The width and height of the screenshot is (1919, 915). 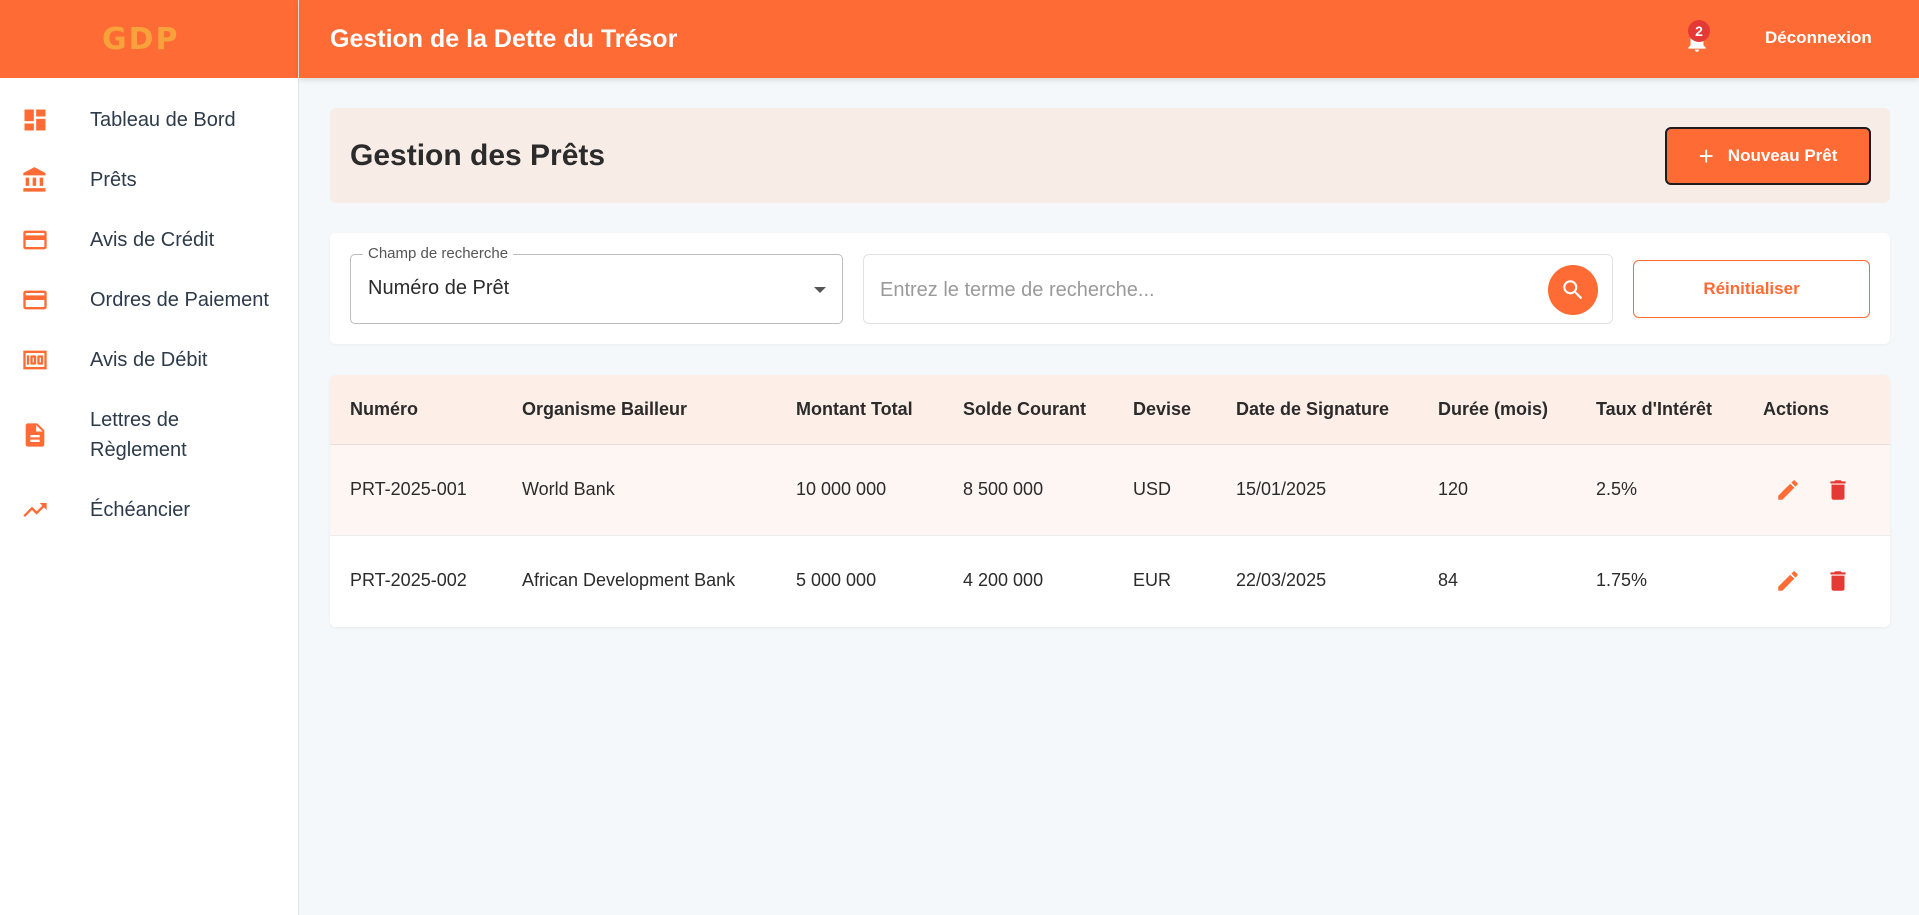 I want to click on logout-button: Déconnexion, so click(x=1818, y=38).